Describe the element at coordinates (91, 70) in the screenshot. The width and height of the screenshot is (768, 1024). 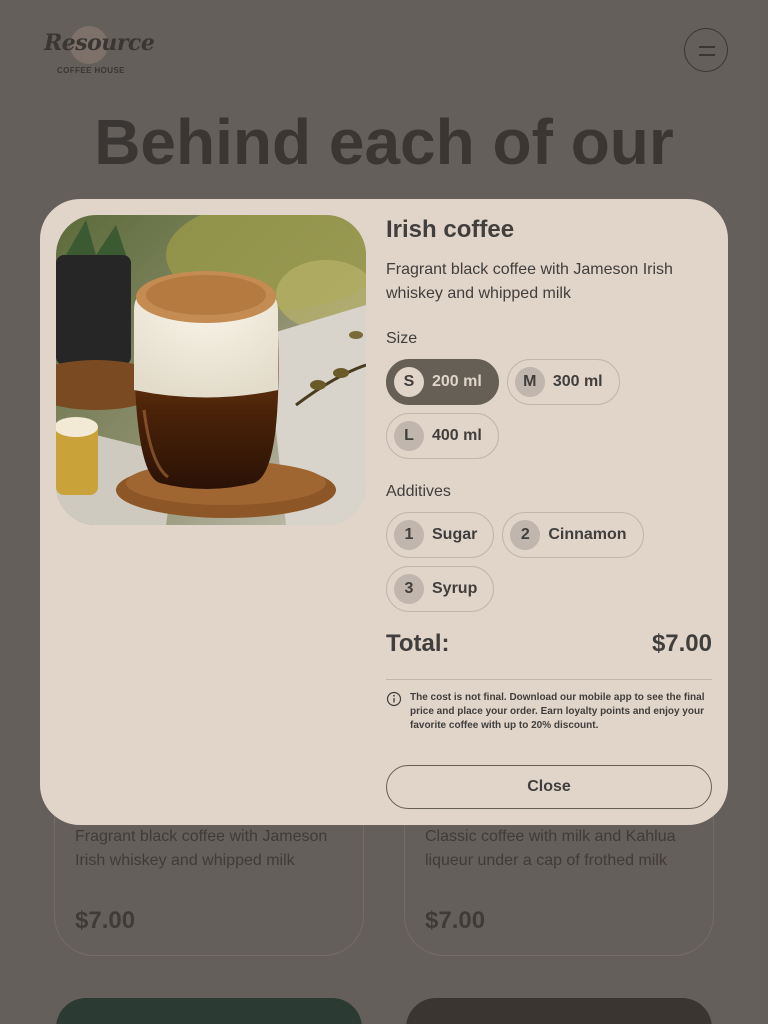
I see `logo-subtitle: COFFEE HOUSE` at that location.